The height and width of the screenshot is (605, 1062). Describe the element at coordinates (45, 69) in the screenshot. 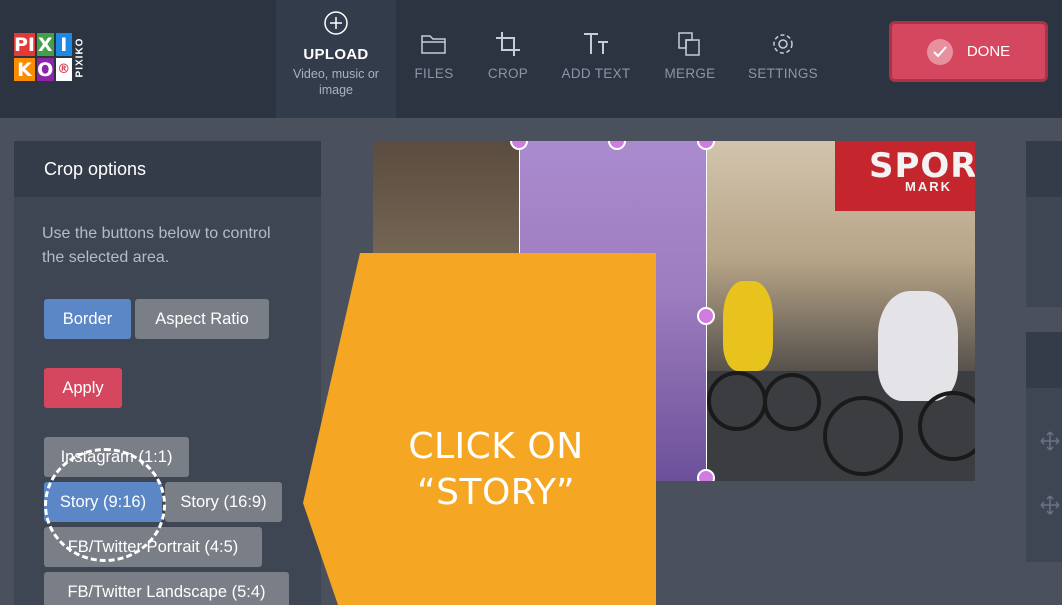

I see `logo-letter: O` at that location.